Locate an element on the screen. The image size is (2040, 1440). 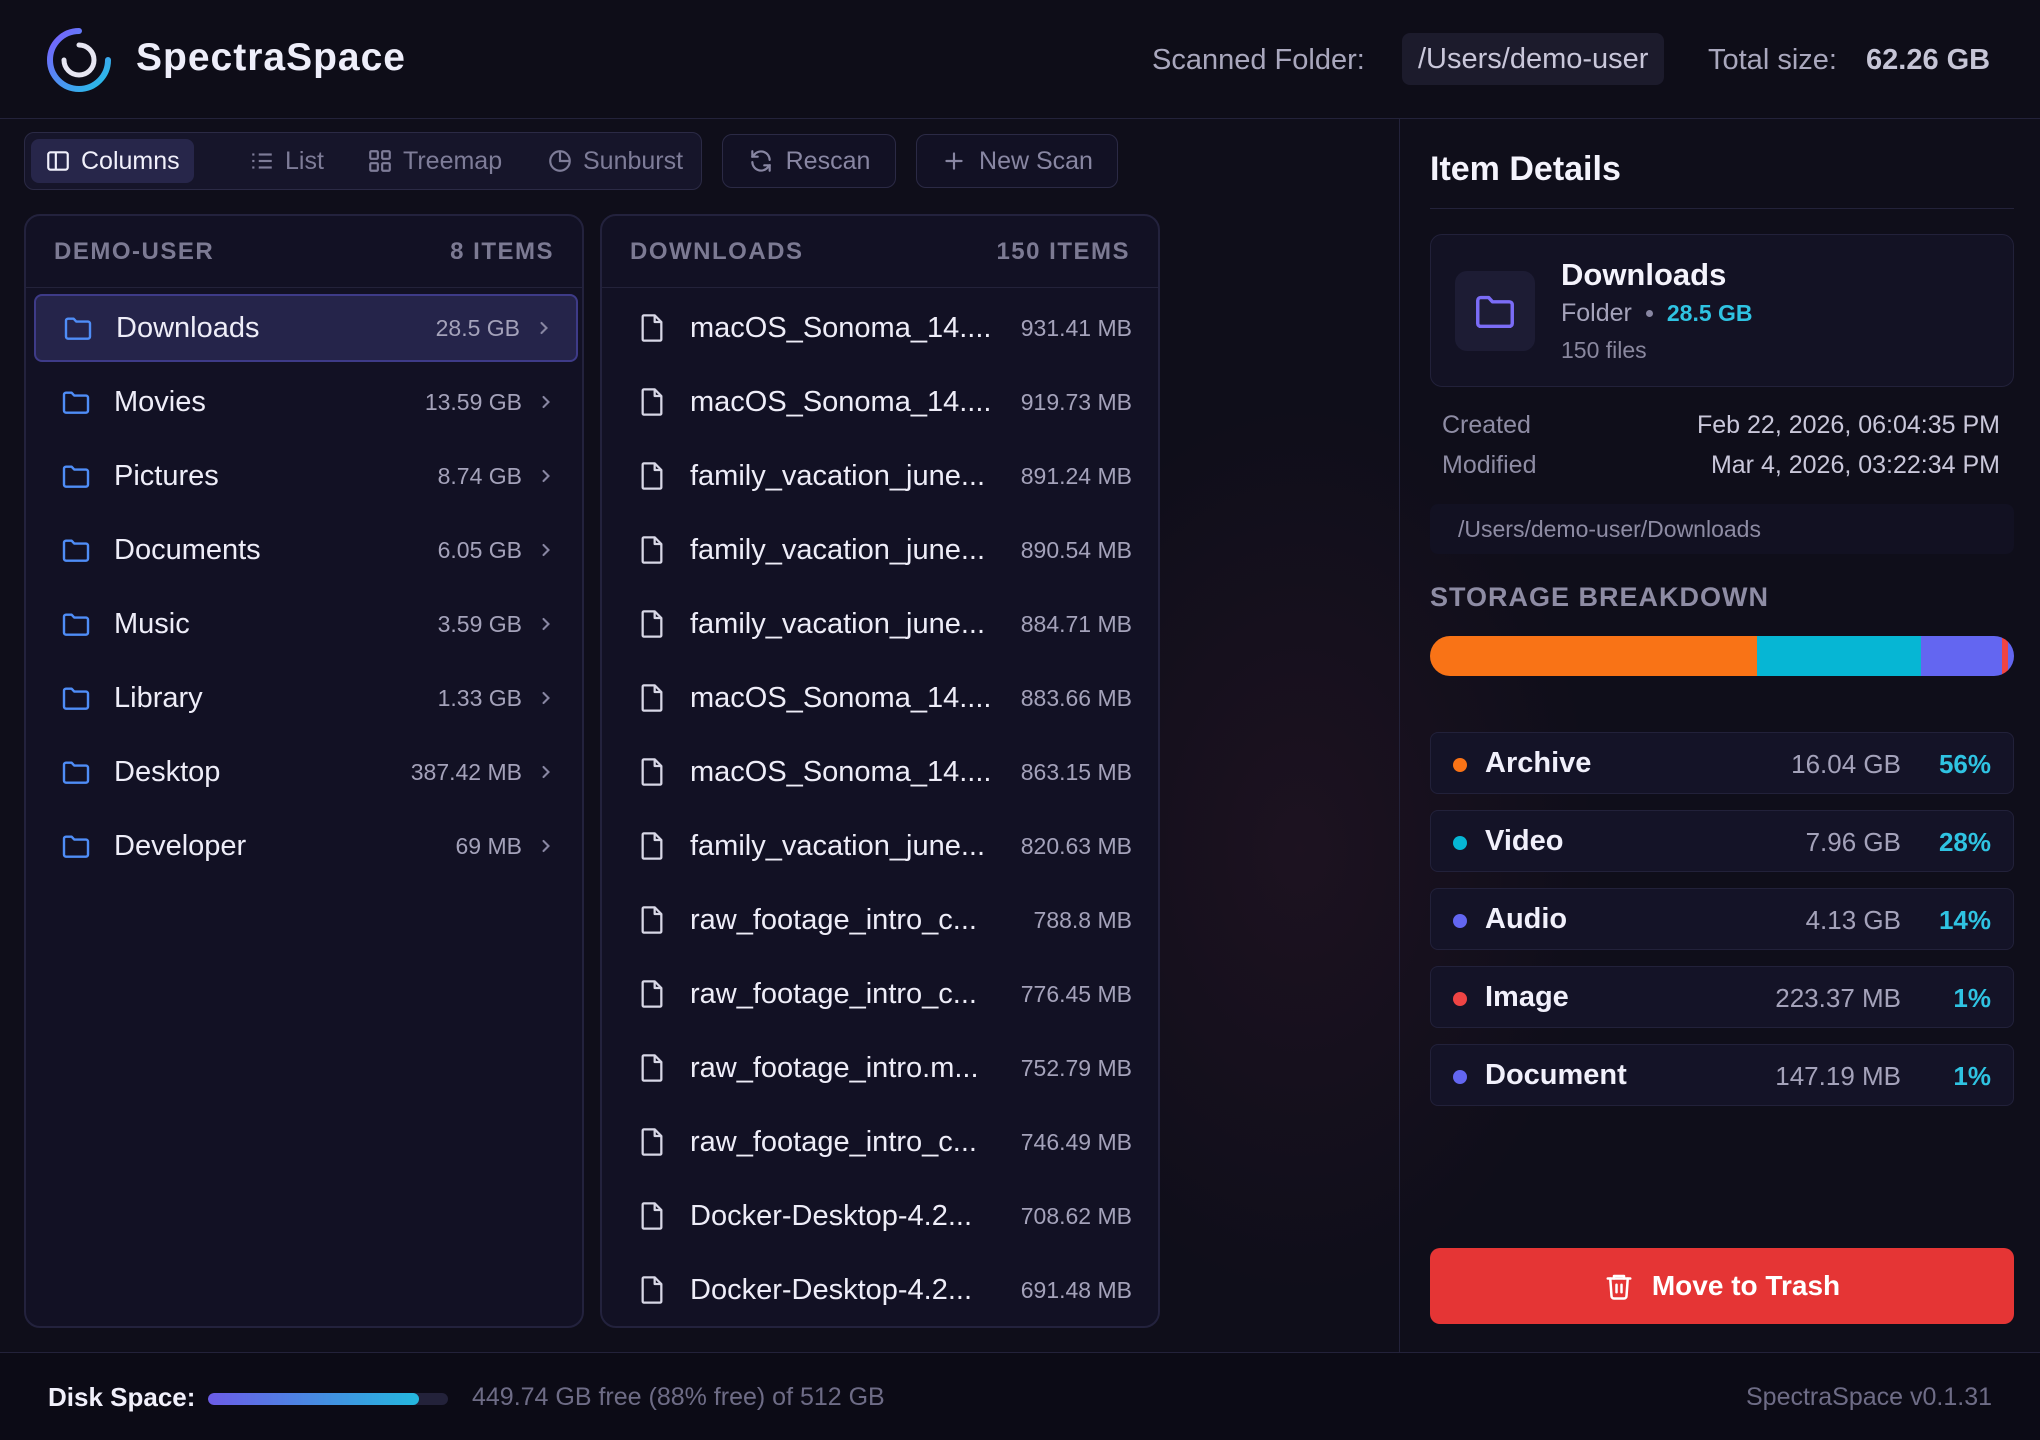
file-row: macOS_Sonoma_14.... 931.41 MB is located at coordinates (882, 328).